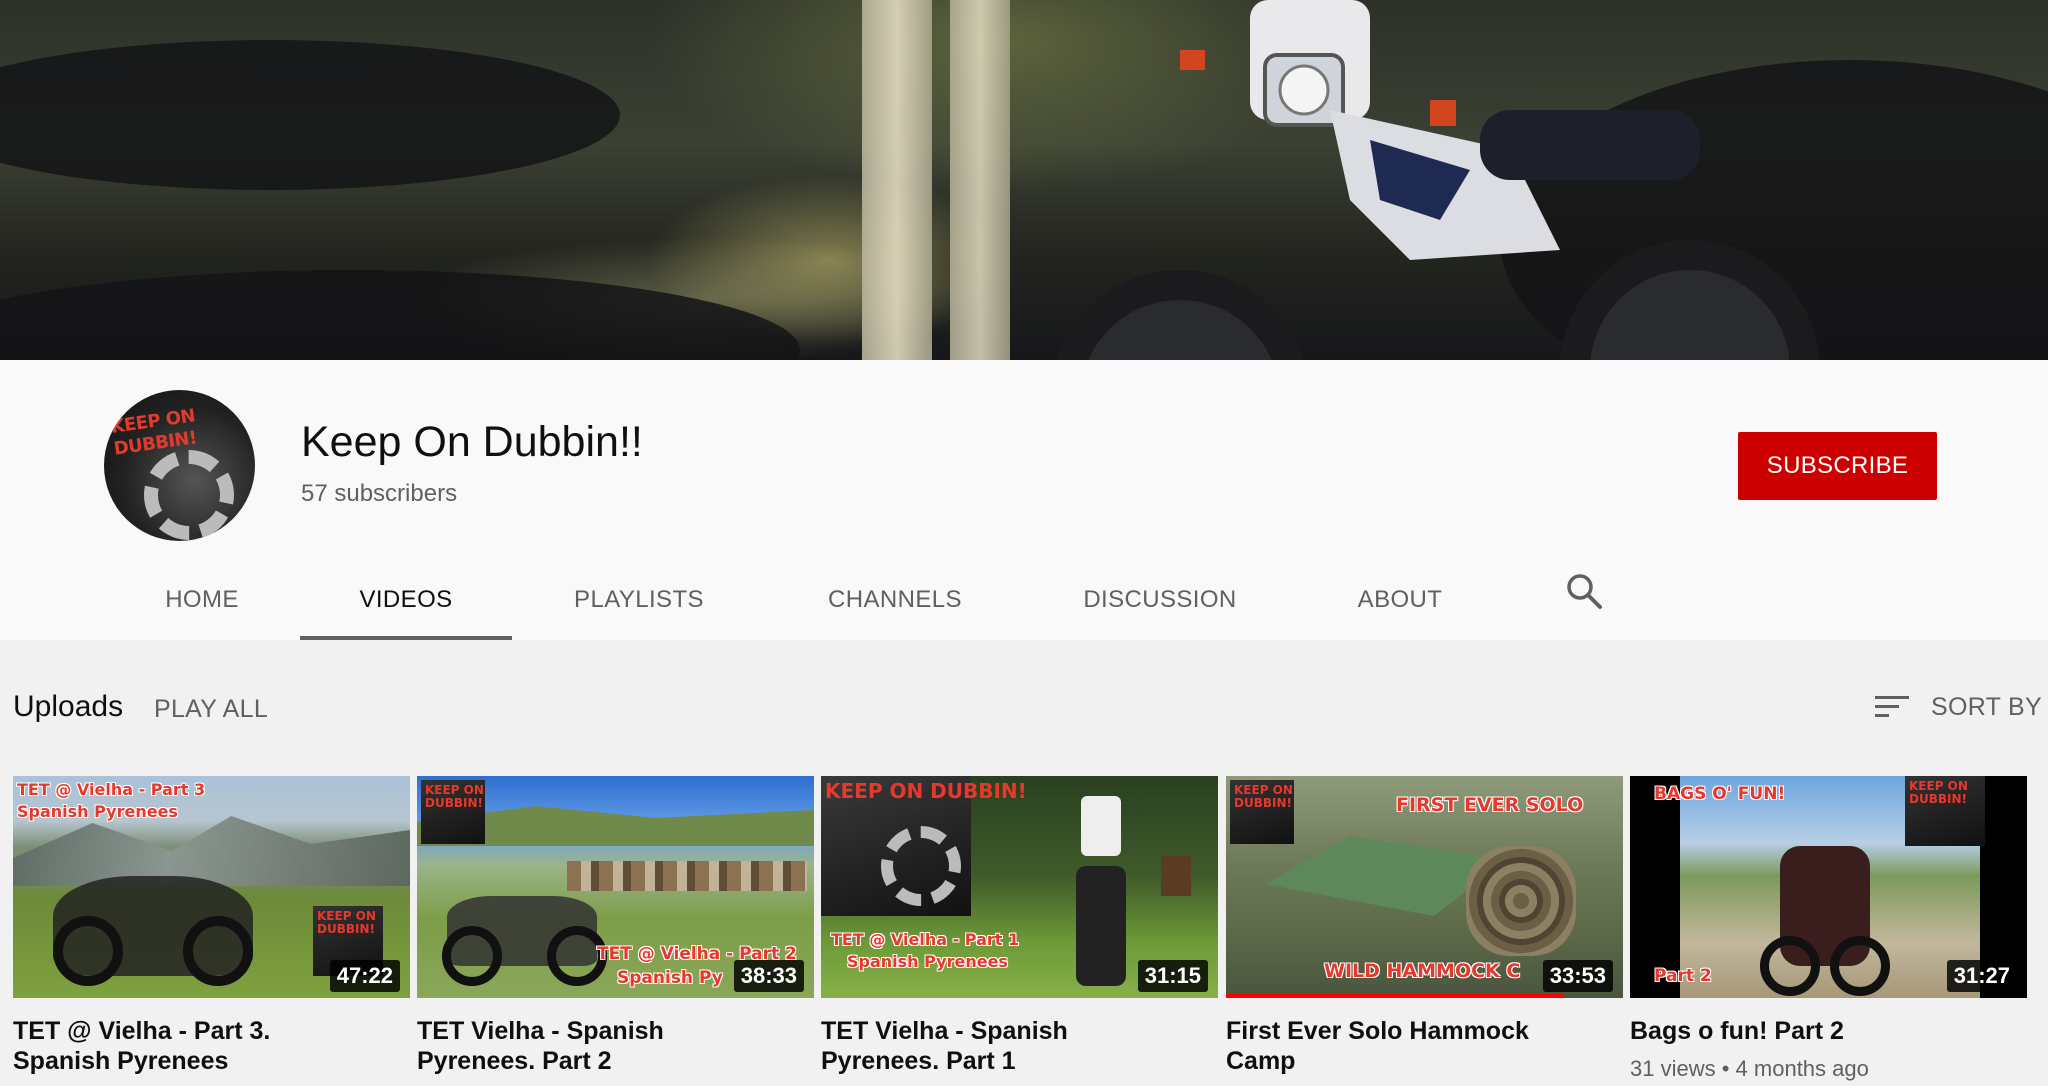  What do you see at coordinates (1019, 1046) in the screenshot?
I see `video-title: TET Vielha - Spanish Pyrenees. Part 1` at bounding box center [1019, 1046].